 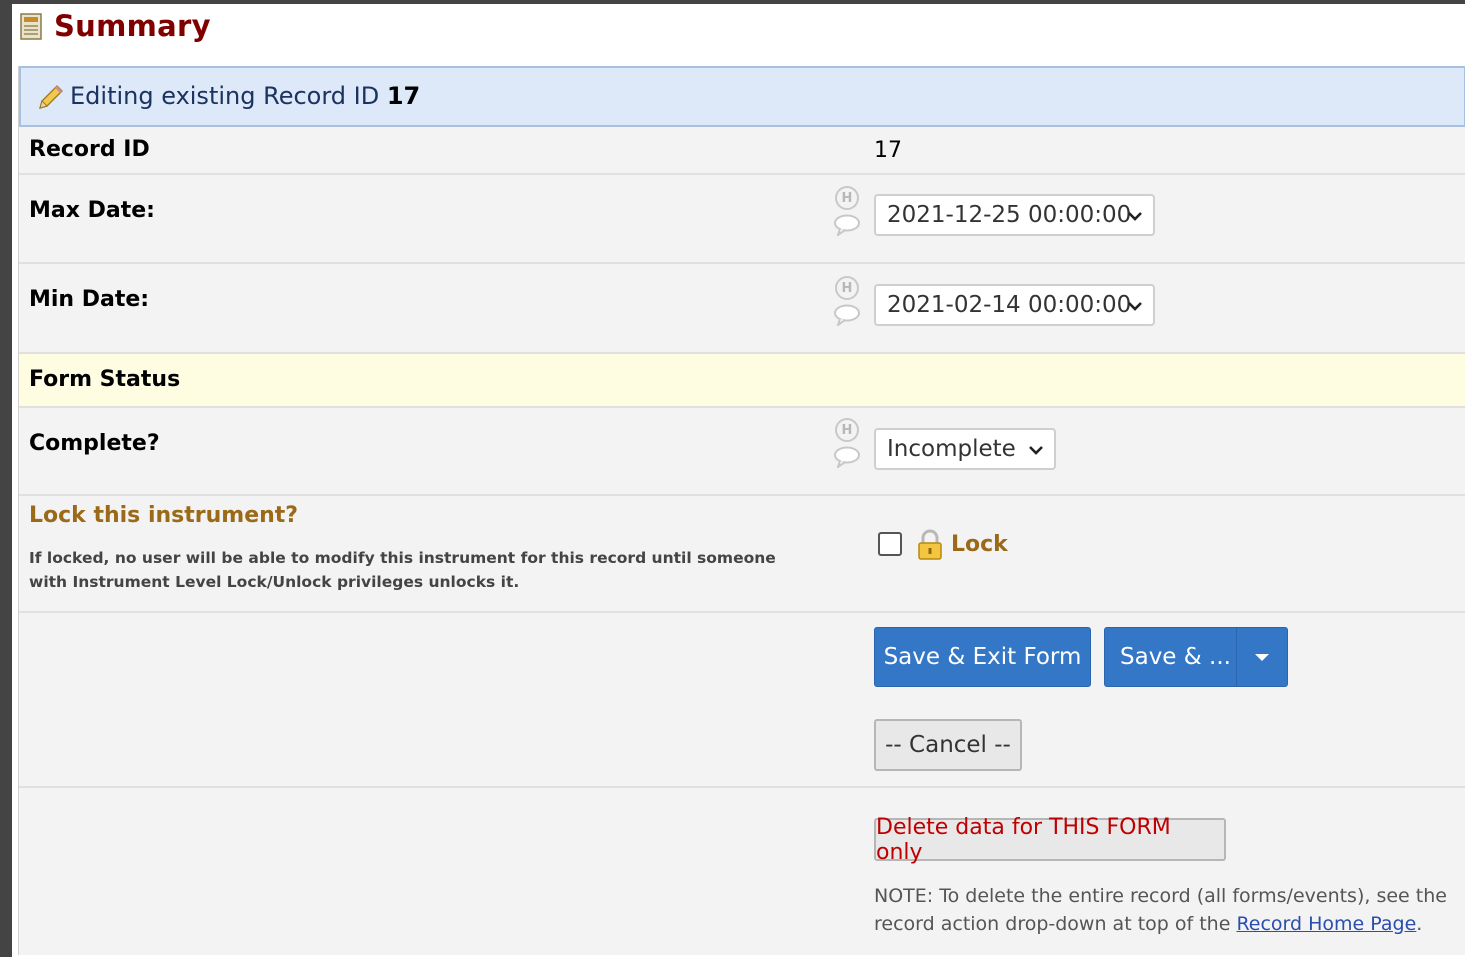 What do you see at coordinates (888, 150) in the screenshot?
I see `record-id-value: 17` at bounding box center [888, 150].